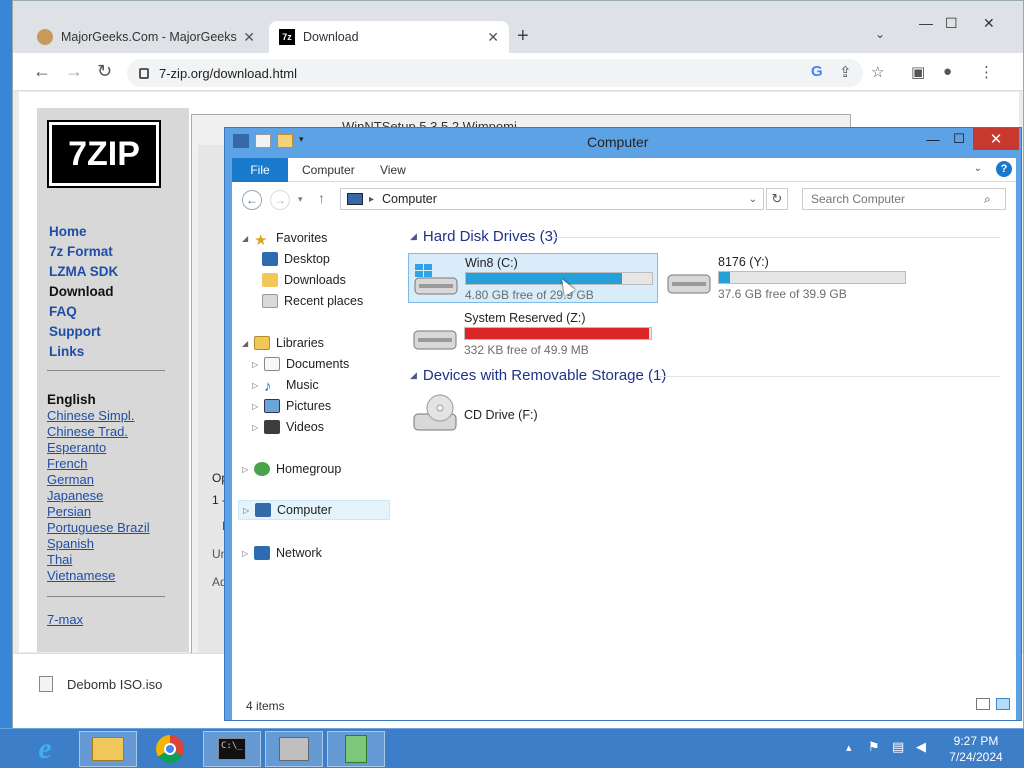 The width and height of the screenshot is (1024, 768). What do you see at coordinates (304, 141) in the screenshot?
I see `customize-chevron-icon: ▾` at bounding box center [304, 141].